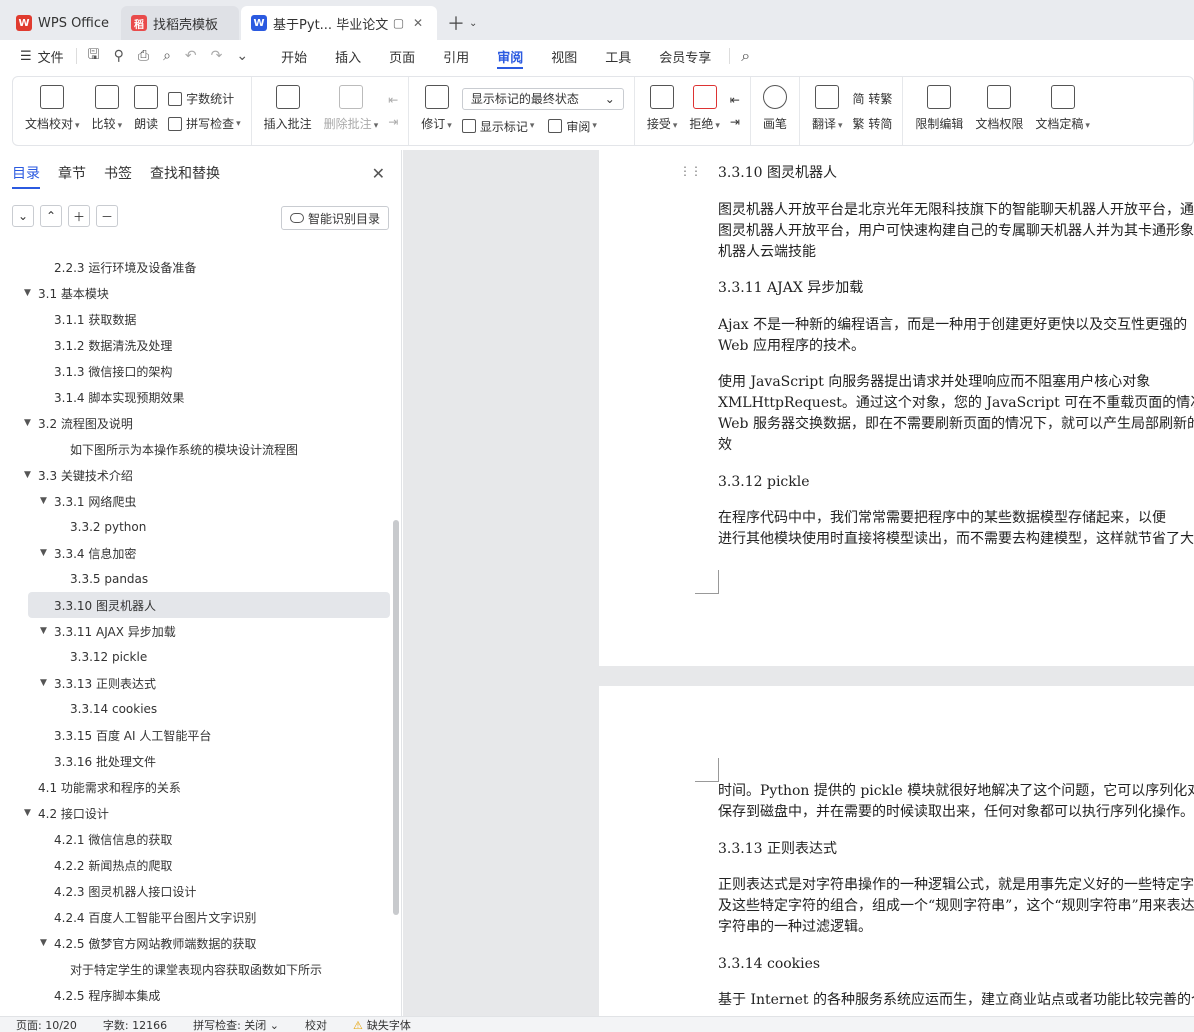 This screenshot has height=1032, width=1194. I want to click on tab-toc: 目录, so click(26, 176).